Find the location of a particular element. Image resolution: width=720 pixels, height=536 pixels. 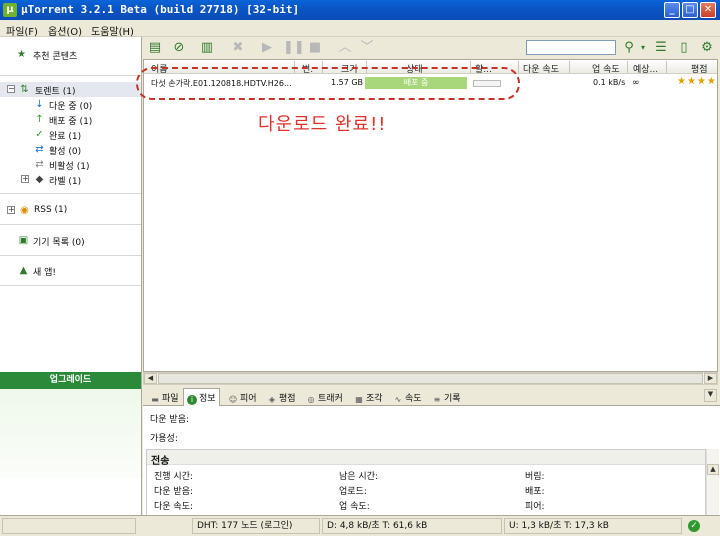

sidebar-item-torrents: − ⇅ 토렌트 (1) is located at coordinates (70, 89).